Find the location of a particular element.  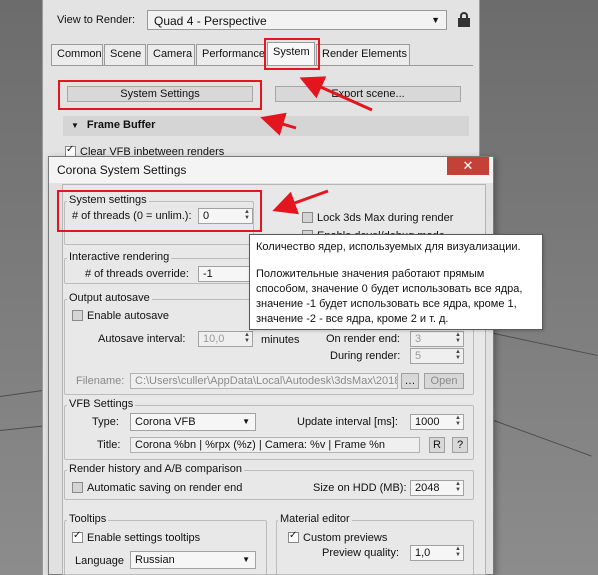

tab-divider is located at coordinates (262, 65).